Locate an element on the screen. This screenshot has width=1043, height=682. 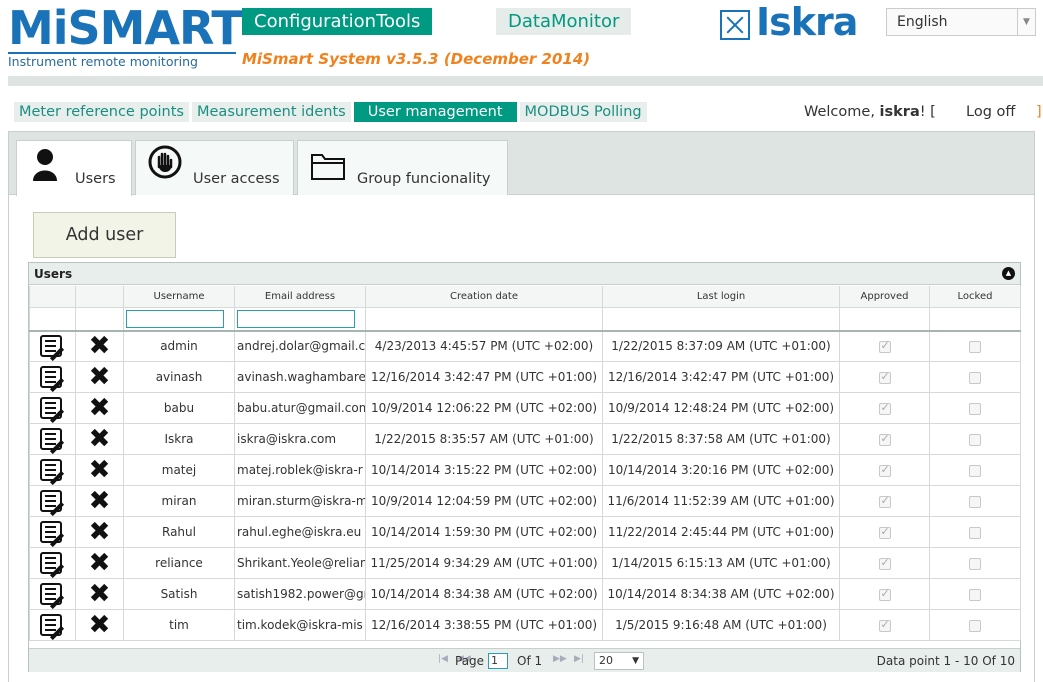
page-number-input: 1 is located at coordinates (498, 661).